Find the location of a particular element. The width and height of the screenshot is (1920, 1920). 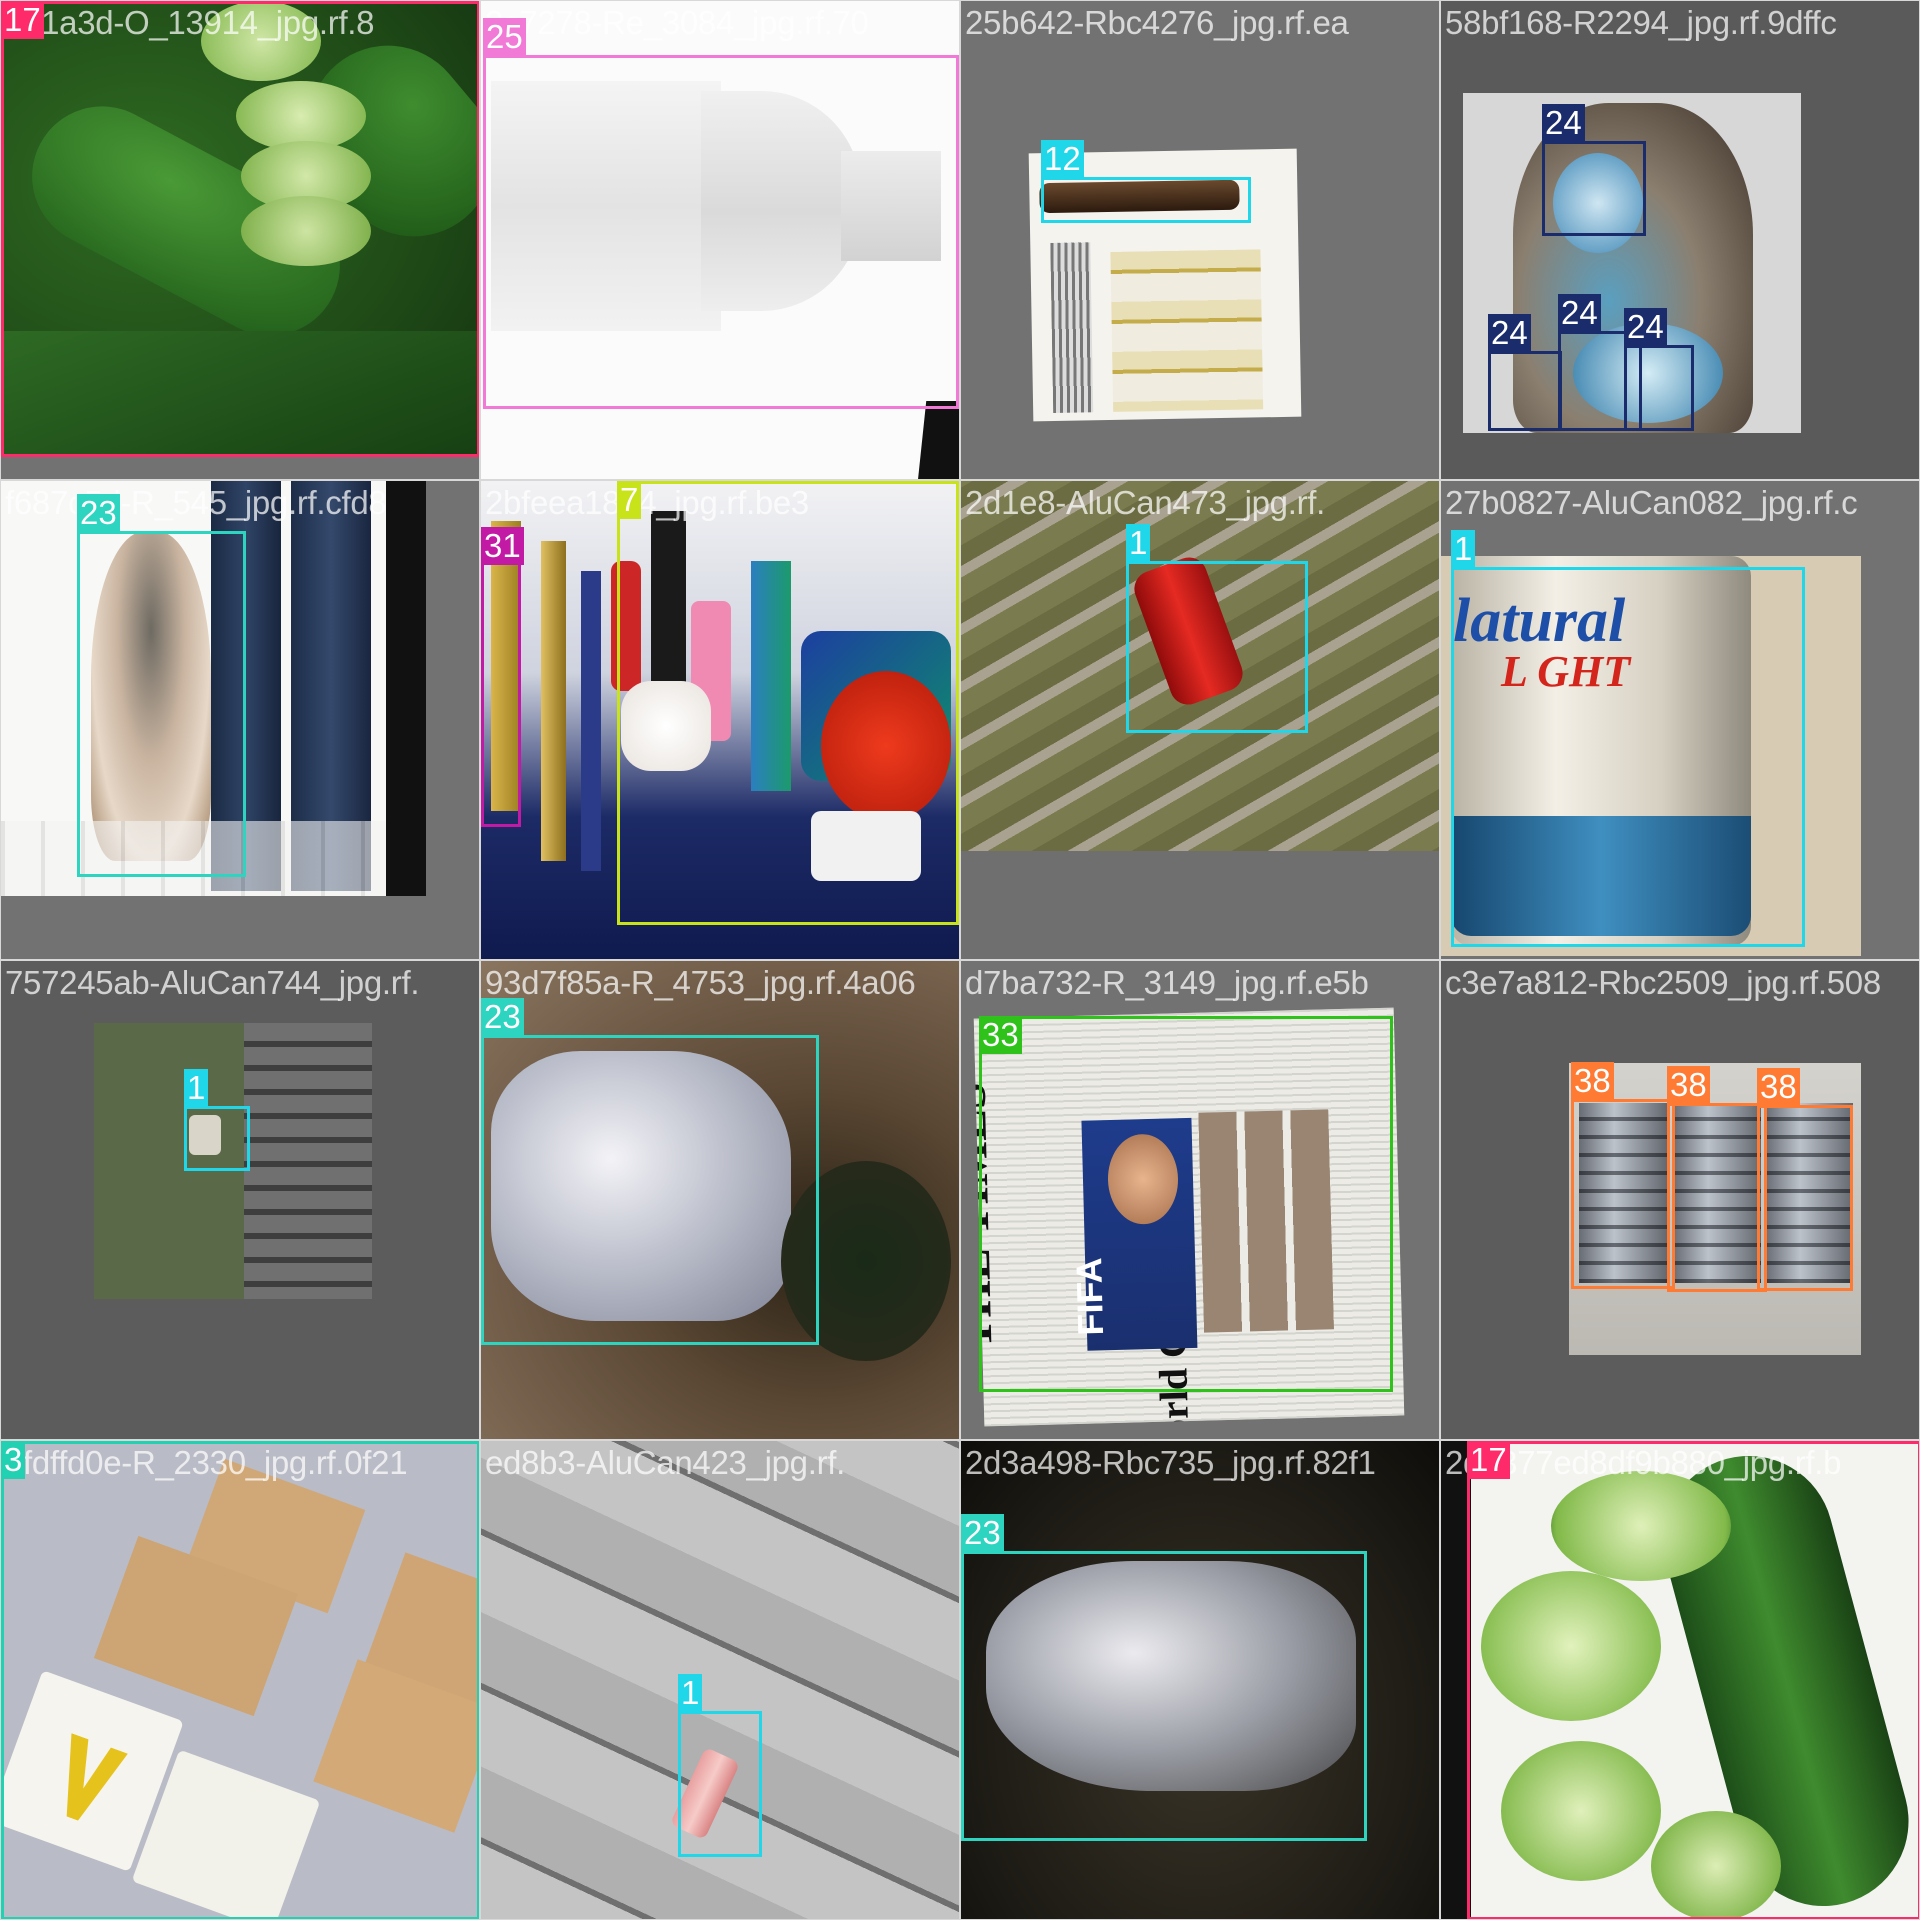

tile-filename: 2d1e8-AluCan473_jpg.rf. is located at coordinates (1145, 502).